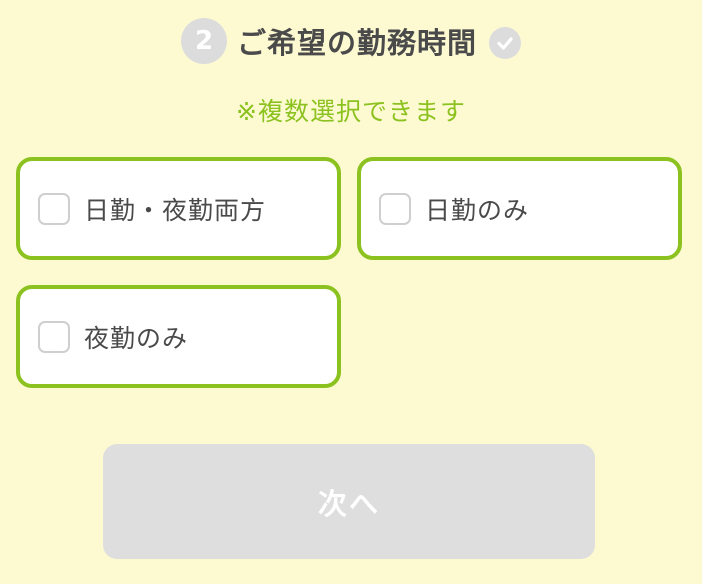 The width and height of the screenshot is (702, 584). Describe the element at coordinates (356, 43) in the screenshot. I see `section-title: ご希望の勤務時間` at that location.